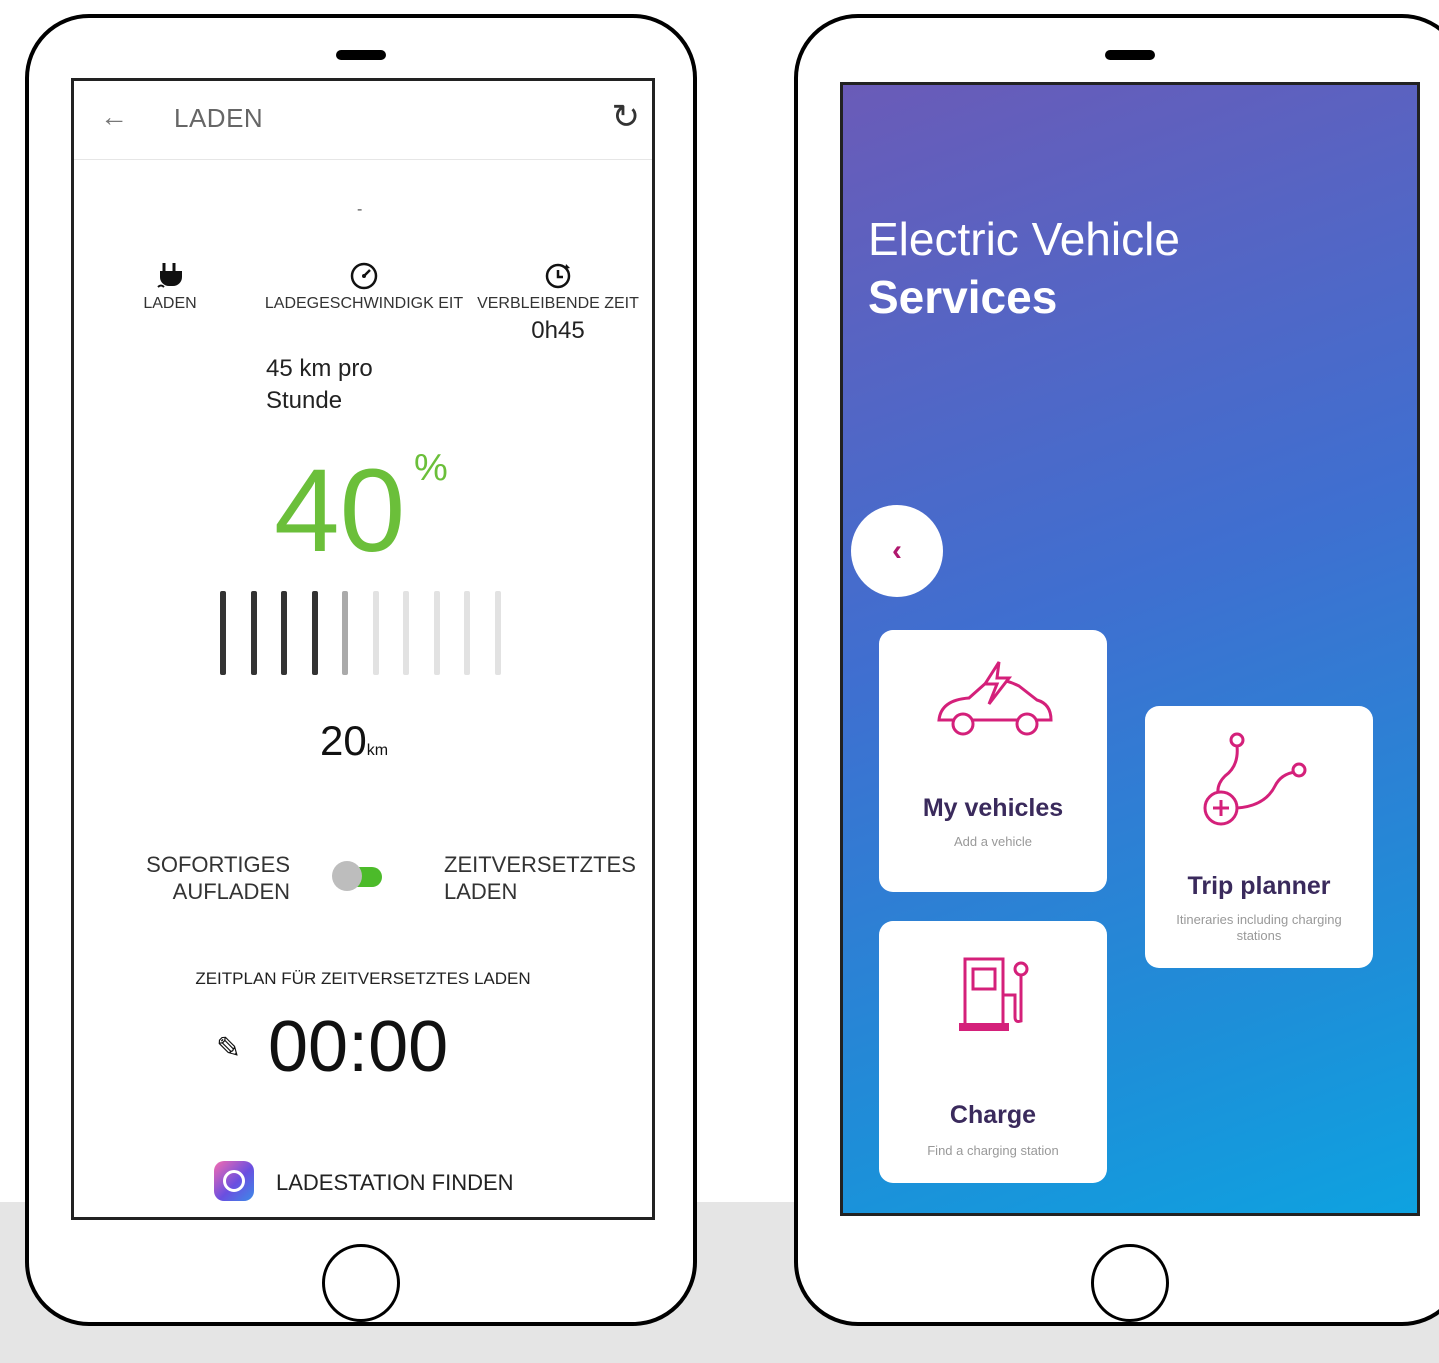 The width and height of the screenshot is (1439, 1363). Describe the element at coordinates (170, 303) in the screenshot. I see `stat-label: LADEN` at that location.